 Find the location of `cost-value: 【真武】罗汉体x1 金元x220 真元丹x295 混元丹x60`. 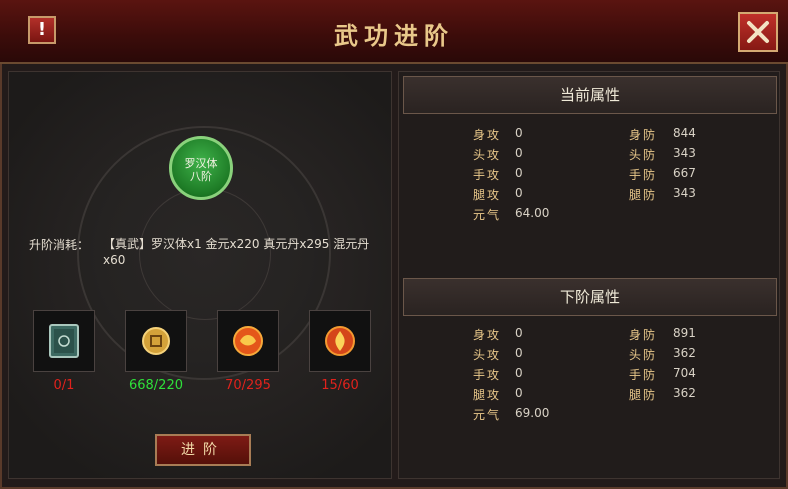

cost-value: 【真武】罗汉体x1 金元x220 真元丹x295 混元丹x60 is located at coordinates (236, 252).